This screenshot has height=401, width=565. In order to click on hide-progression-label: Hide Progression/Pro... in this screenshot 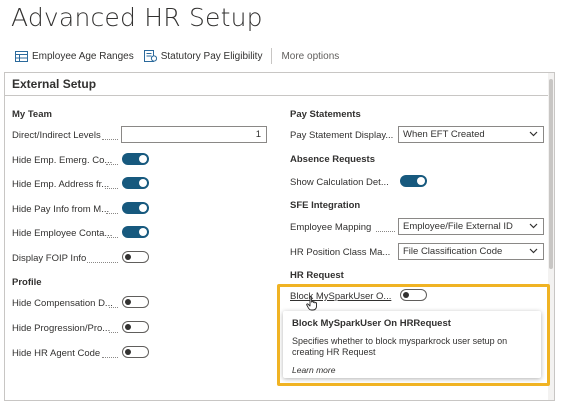, I will do `click(61, 328)`.